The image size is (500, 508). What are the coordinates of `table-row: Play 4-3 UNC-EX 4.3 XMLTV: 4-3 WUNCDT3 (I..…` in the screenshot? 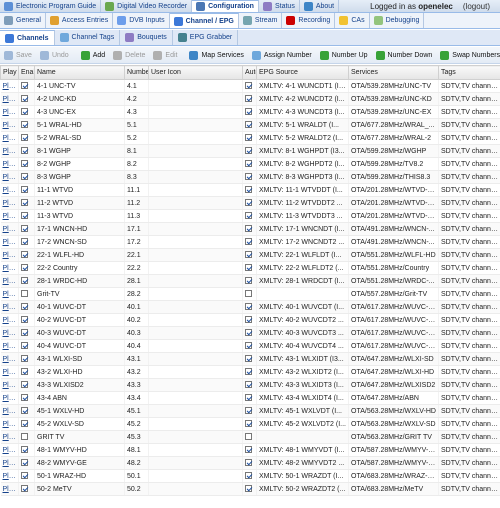 It's located at (250, 112).